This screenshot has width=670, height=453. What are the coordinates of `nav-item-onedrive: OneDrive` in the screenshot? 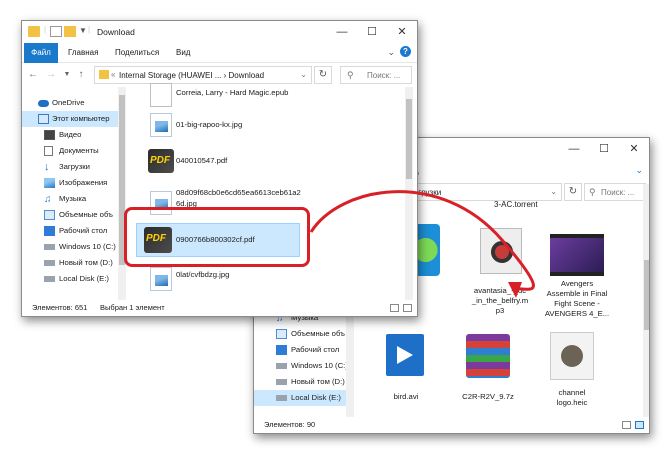 It's located at (70, 103).